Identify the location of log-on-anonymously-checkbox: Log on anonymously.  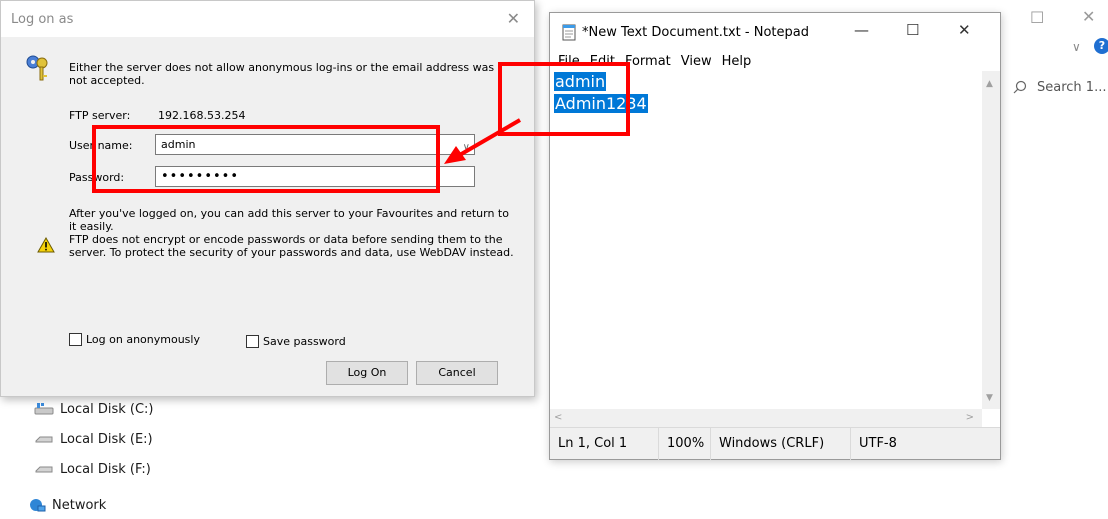
(134, 339).